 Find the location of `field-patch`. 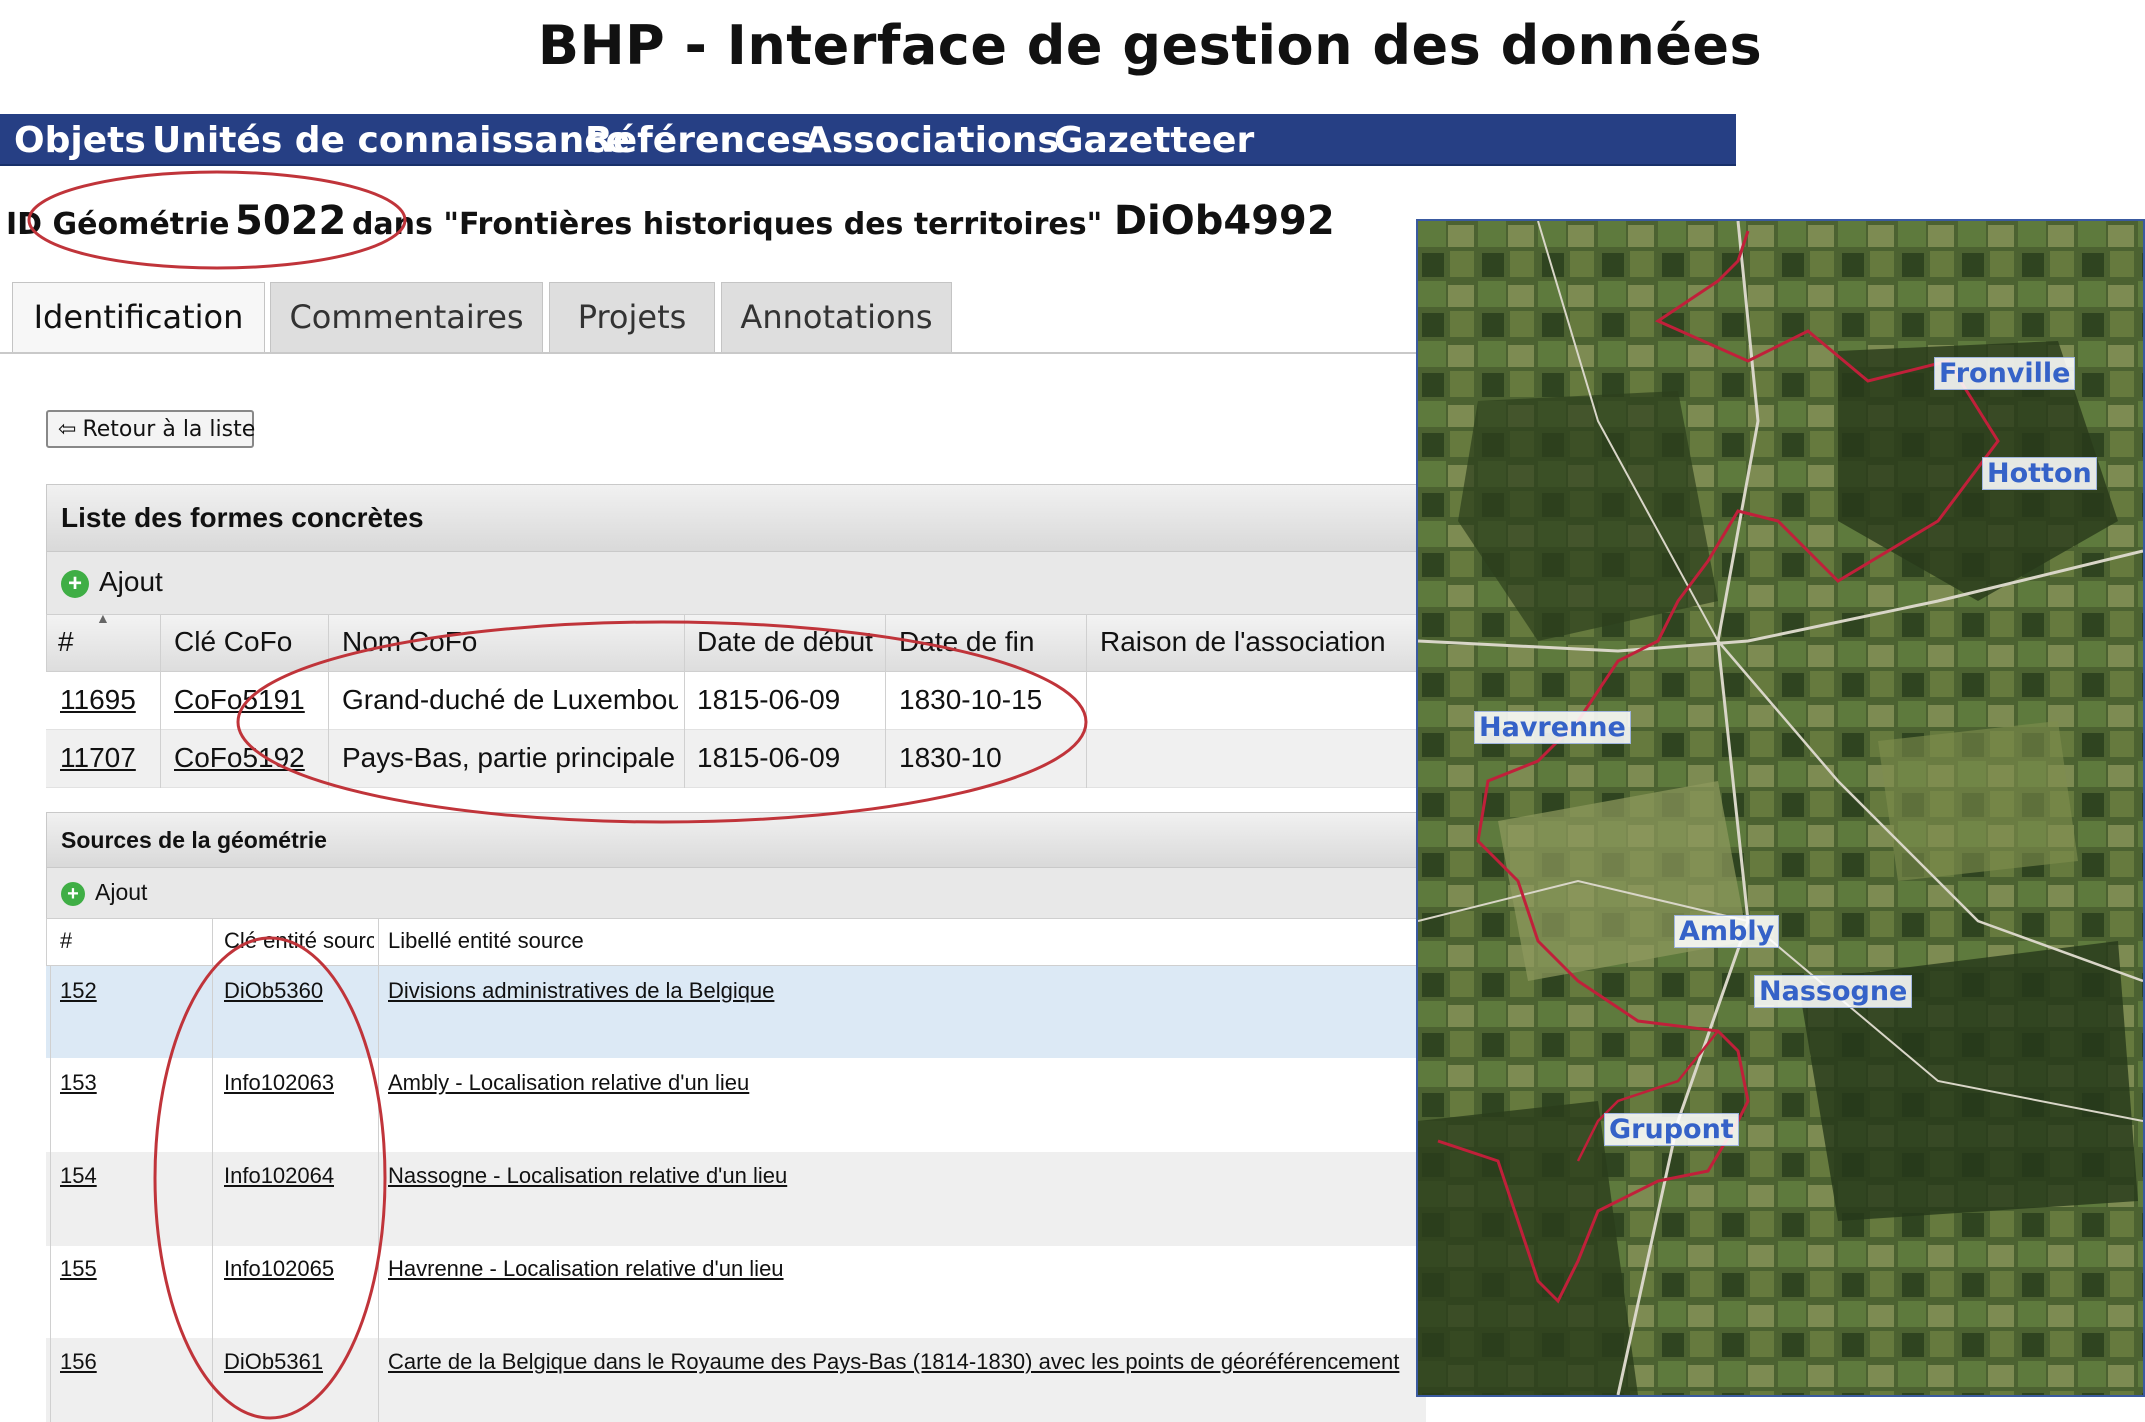

field-patch is located at coordinates (1978, 801).